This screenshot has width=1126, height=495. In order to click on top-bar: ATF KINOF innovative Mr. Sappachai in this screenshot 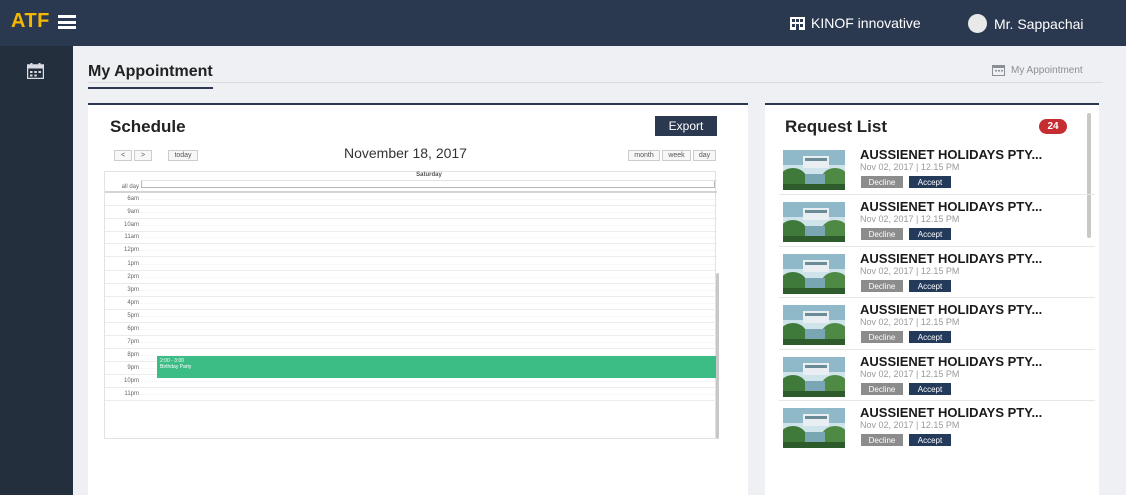, I will do `click(563, 23)`.